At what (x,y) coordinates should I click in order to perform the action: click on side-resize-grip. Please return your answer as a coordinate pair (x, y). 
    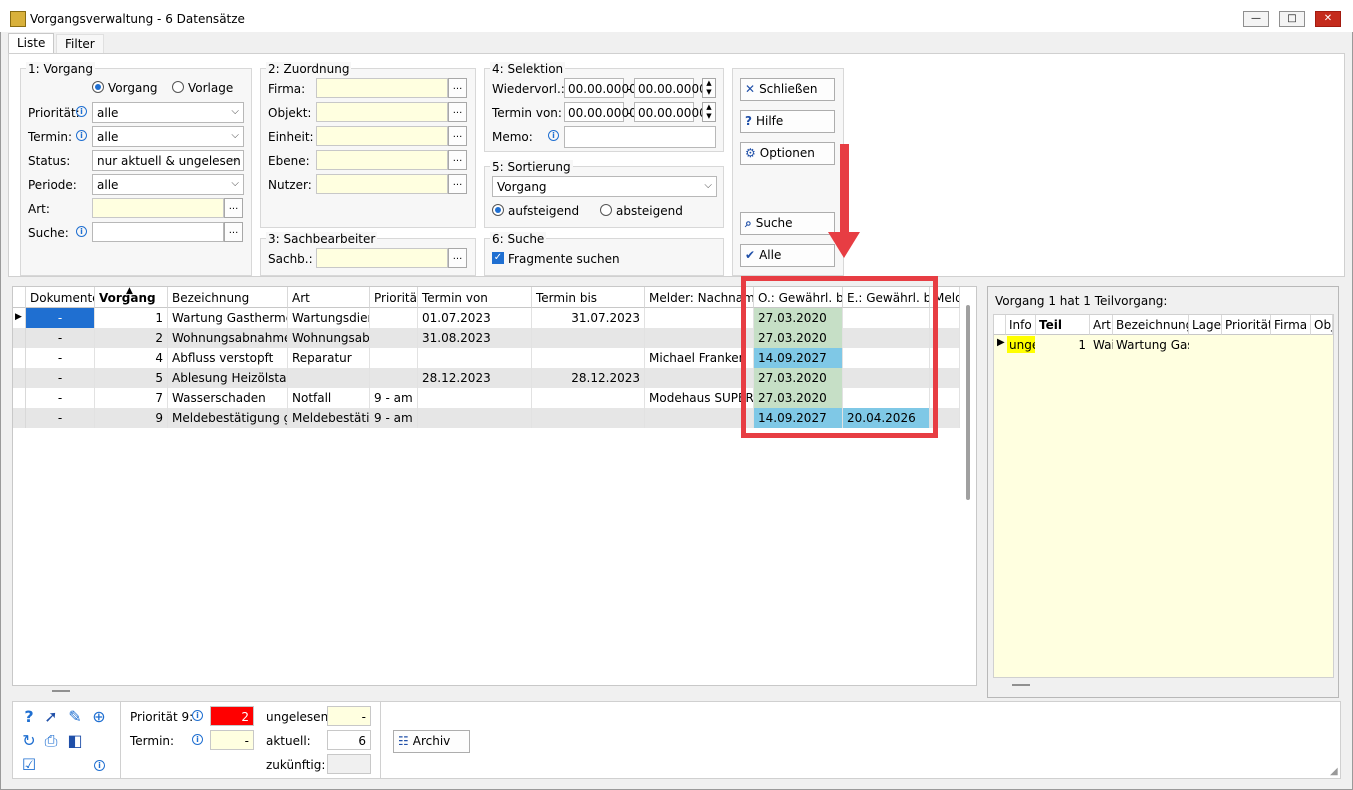
    Looking at the image, I should click on (1021, 685).